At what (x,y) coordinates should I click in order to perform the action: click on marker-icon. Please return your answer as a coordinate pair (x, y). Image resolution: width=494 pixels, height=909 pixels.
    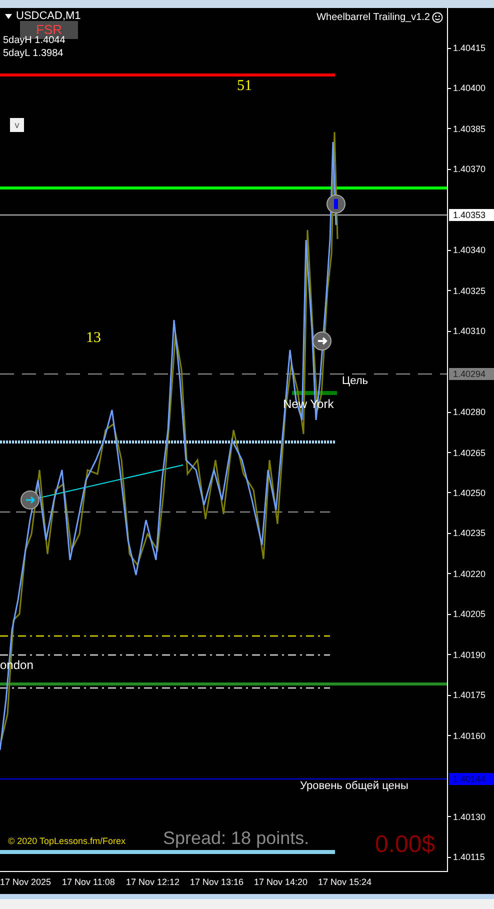
    Looking at the image, I should click on (336, 204).